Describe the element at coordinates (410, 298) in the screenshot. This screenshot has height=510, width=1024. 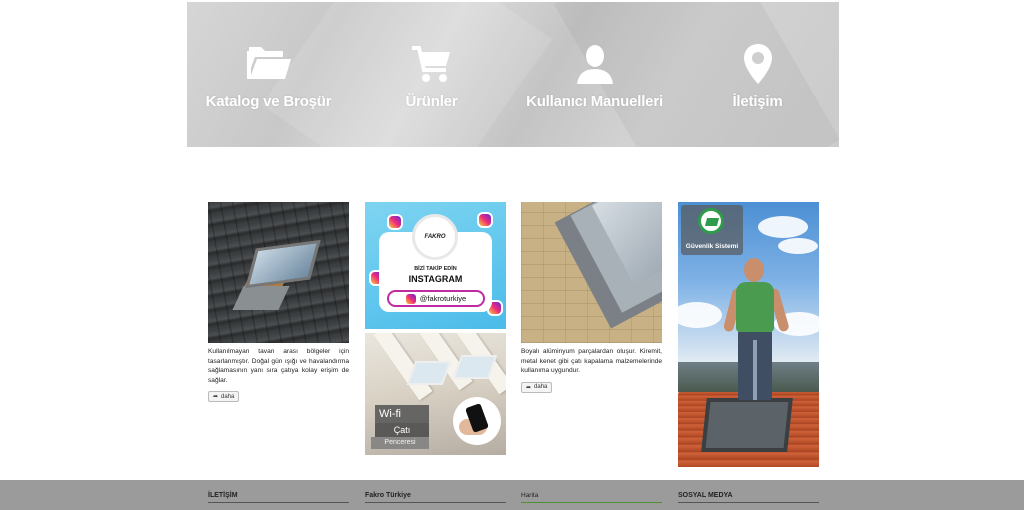
I see `instagram-logo-icon` at that location.